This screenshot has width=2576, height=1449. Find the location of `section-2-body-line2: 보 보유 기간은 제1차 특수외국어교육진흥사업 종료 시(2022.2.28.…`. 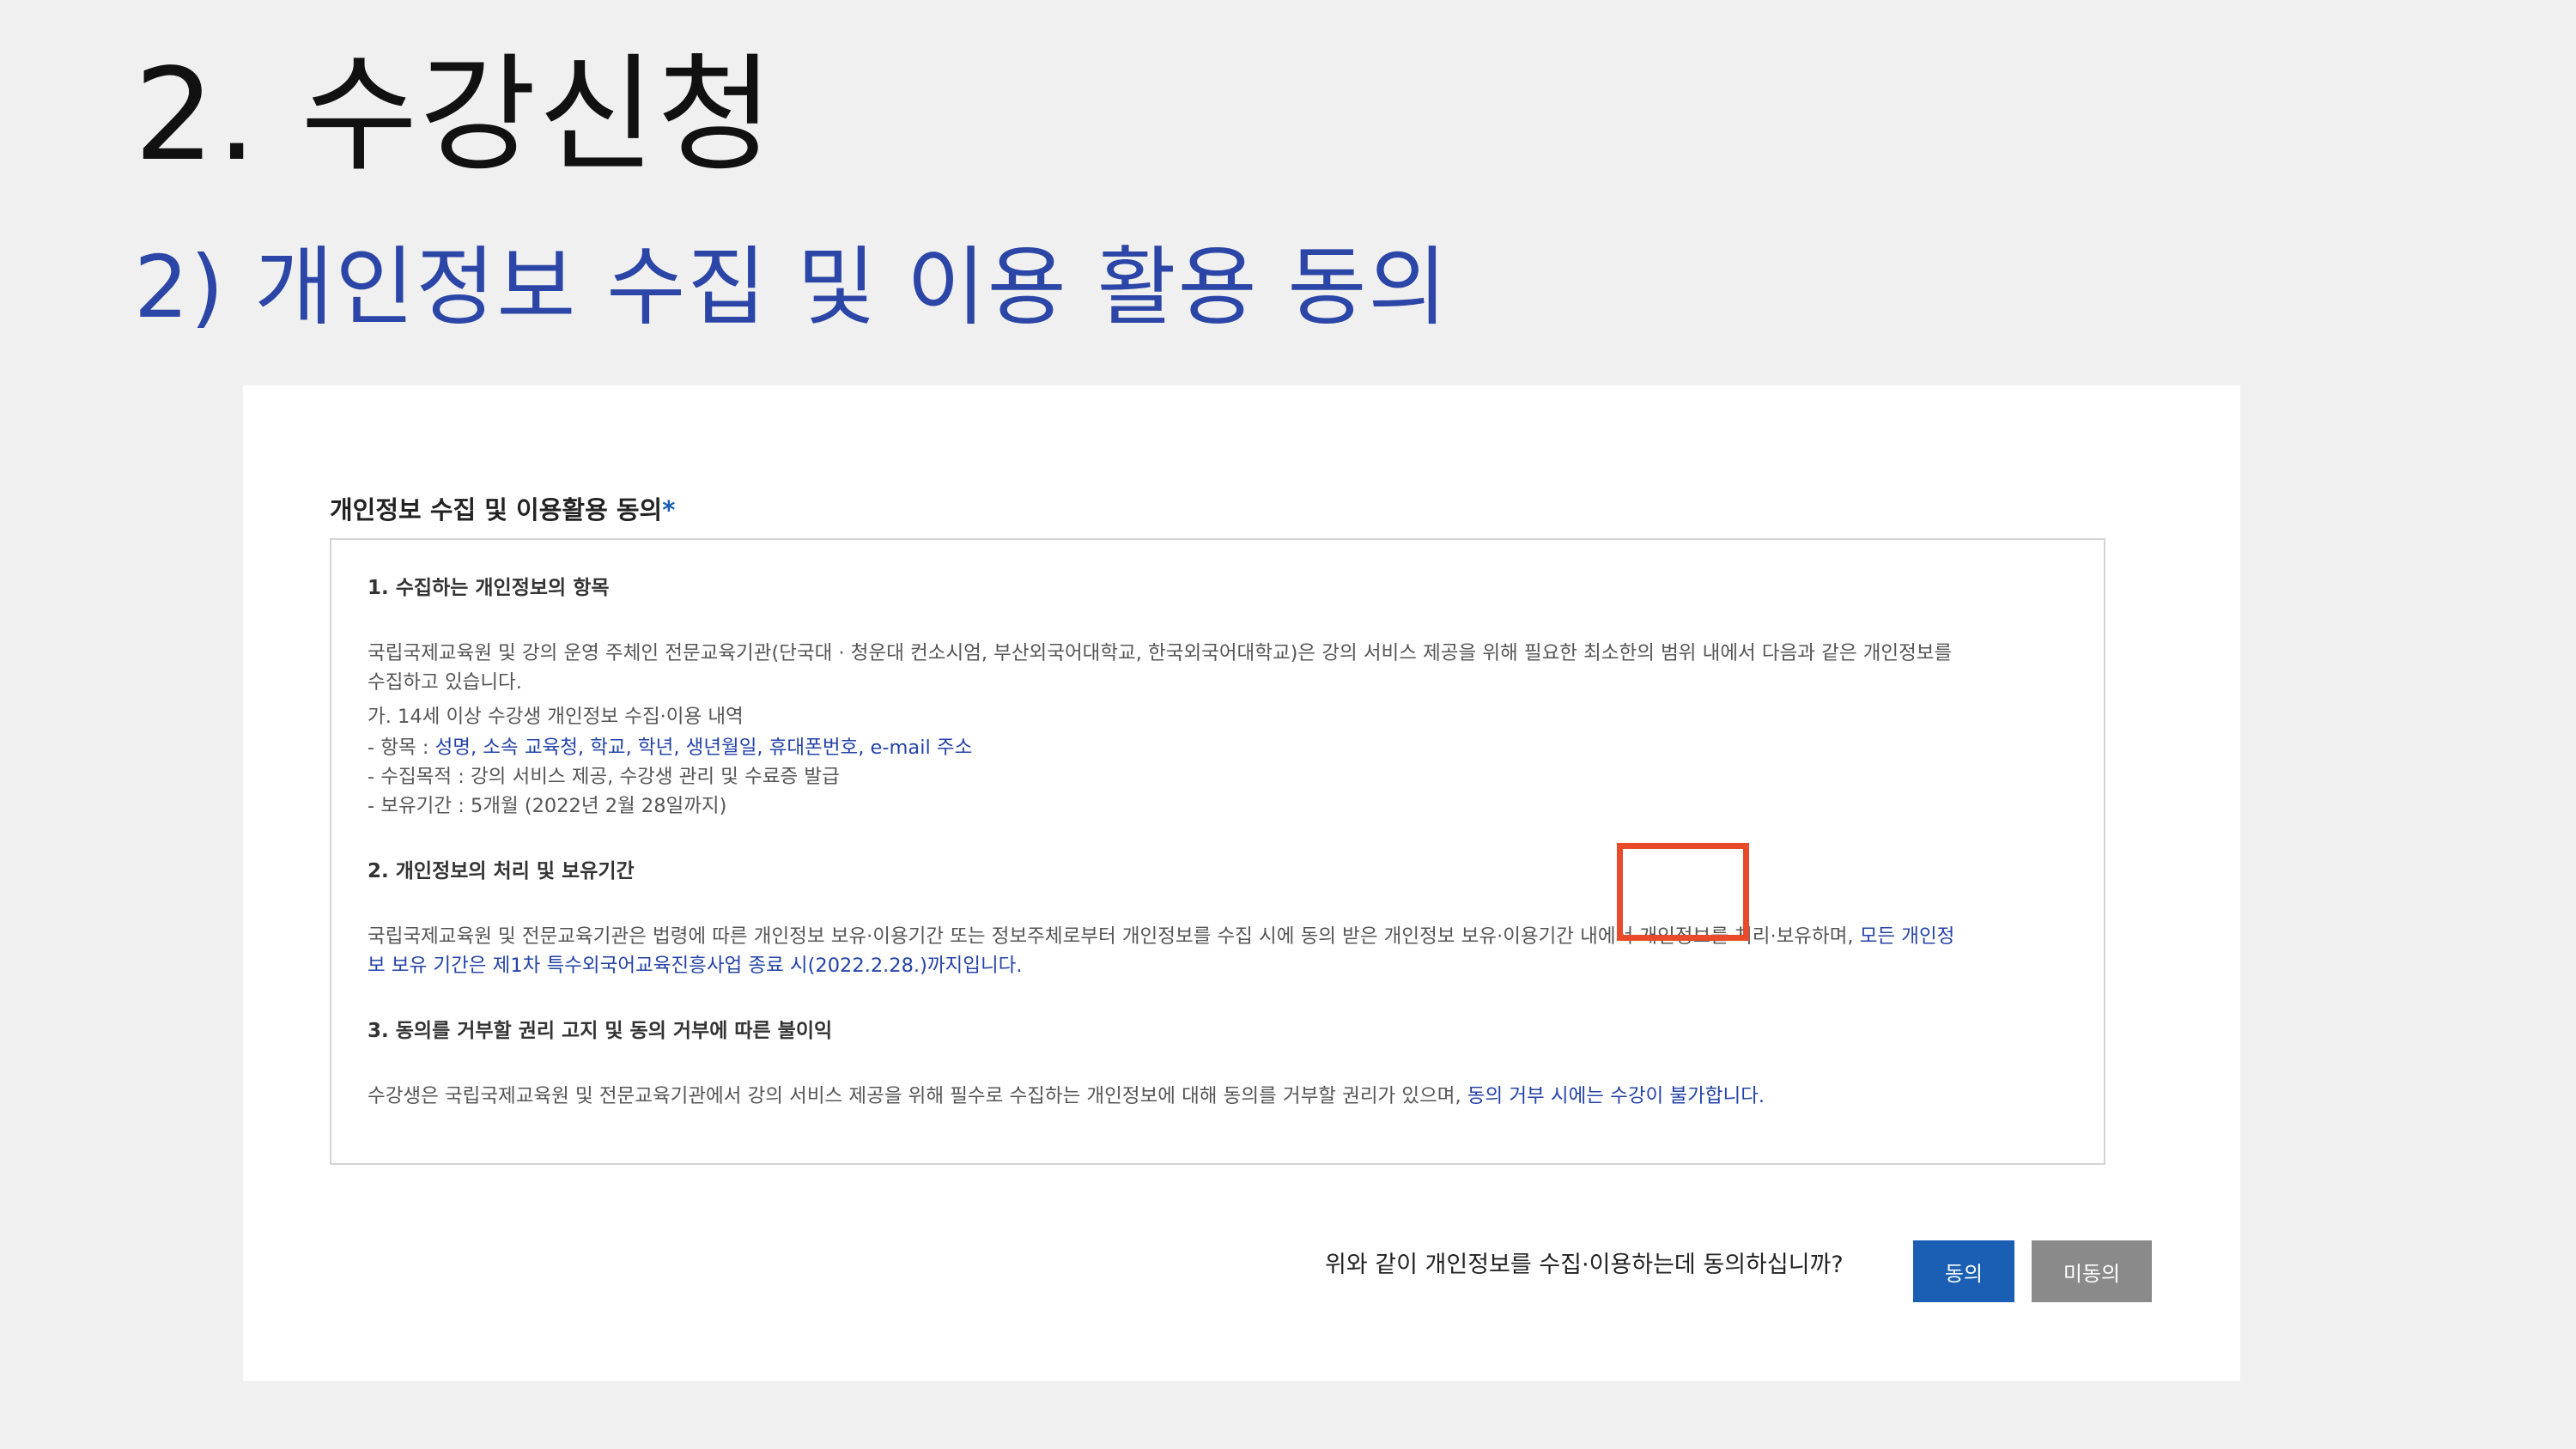

section-2-body-line2: 보 보유 기간은 제1차 특수외국어교육진흥사업 종료 시(2022.2.28.… is located at coordinates (695, 966).